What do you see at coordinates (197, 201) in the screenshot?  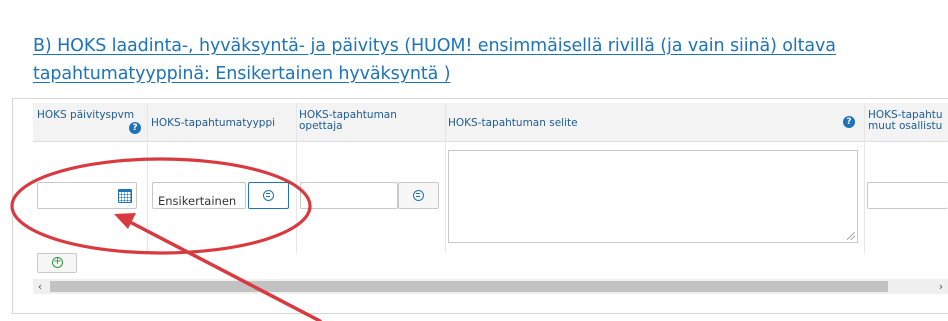 I see `event-type-value: Ensikertainen` at bounding box center [197, 201].